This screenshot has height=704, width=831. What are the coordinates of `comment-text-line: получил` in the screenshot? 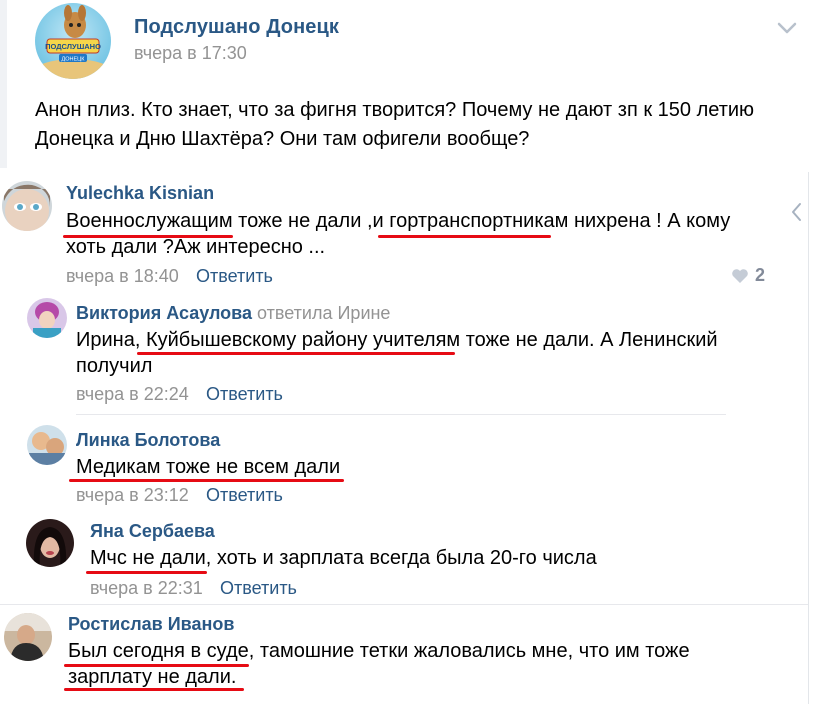 It's located at (114, 366).